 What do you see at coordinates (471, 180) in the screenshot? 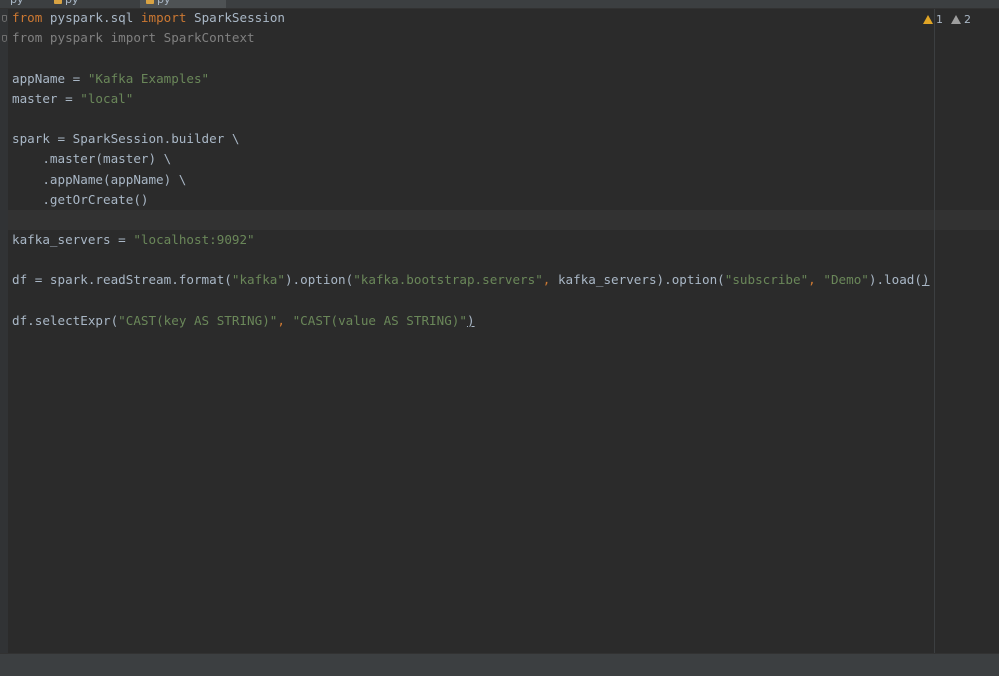
I see `code-line-9: .appName(appName) \` at bounding box center [471, 180].